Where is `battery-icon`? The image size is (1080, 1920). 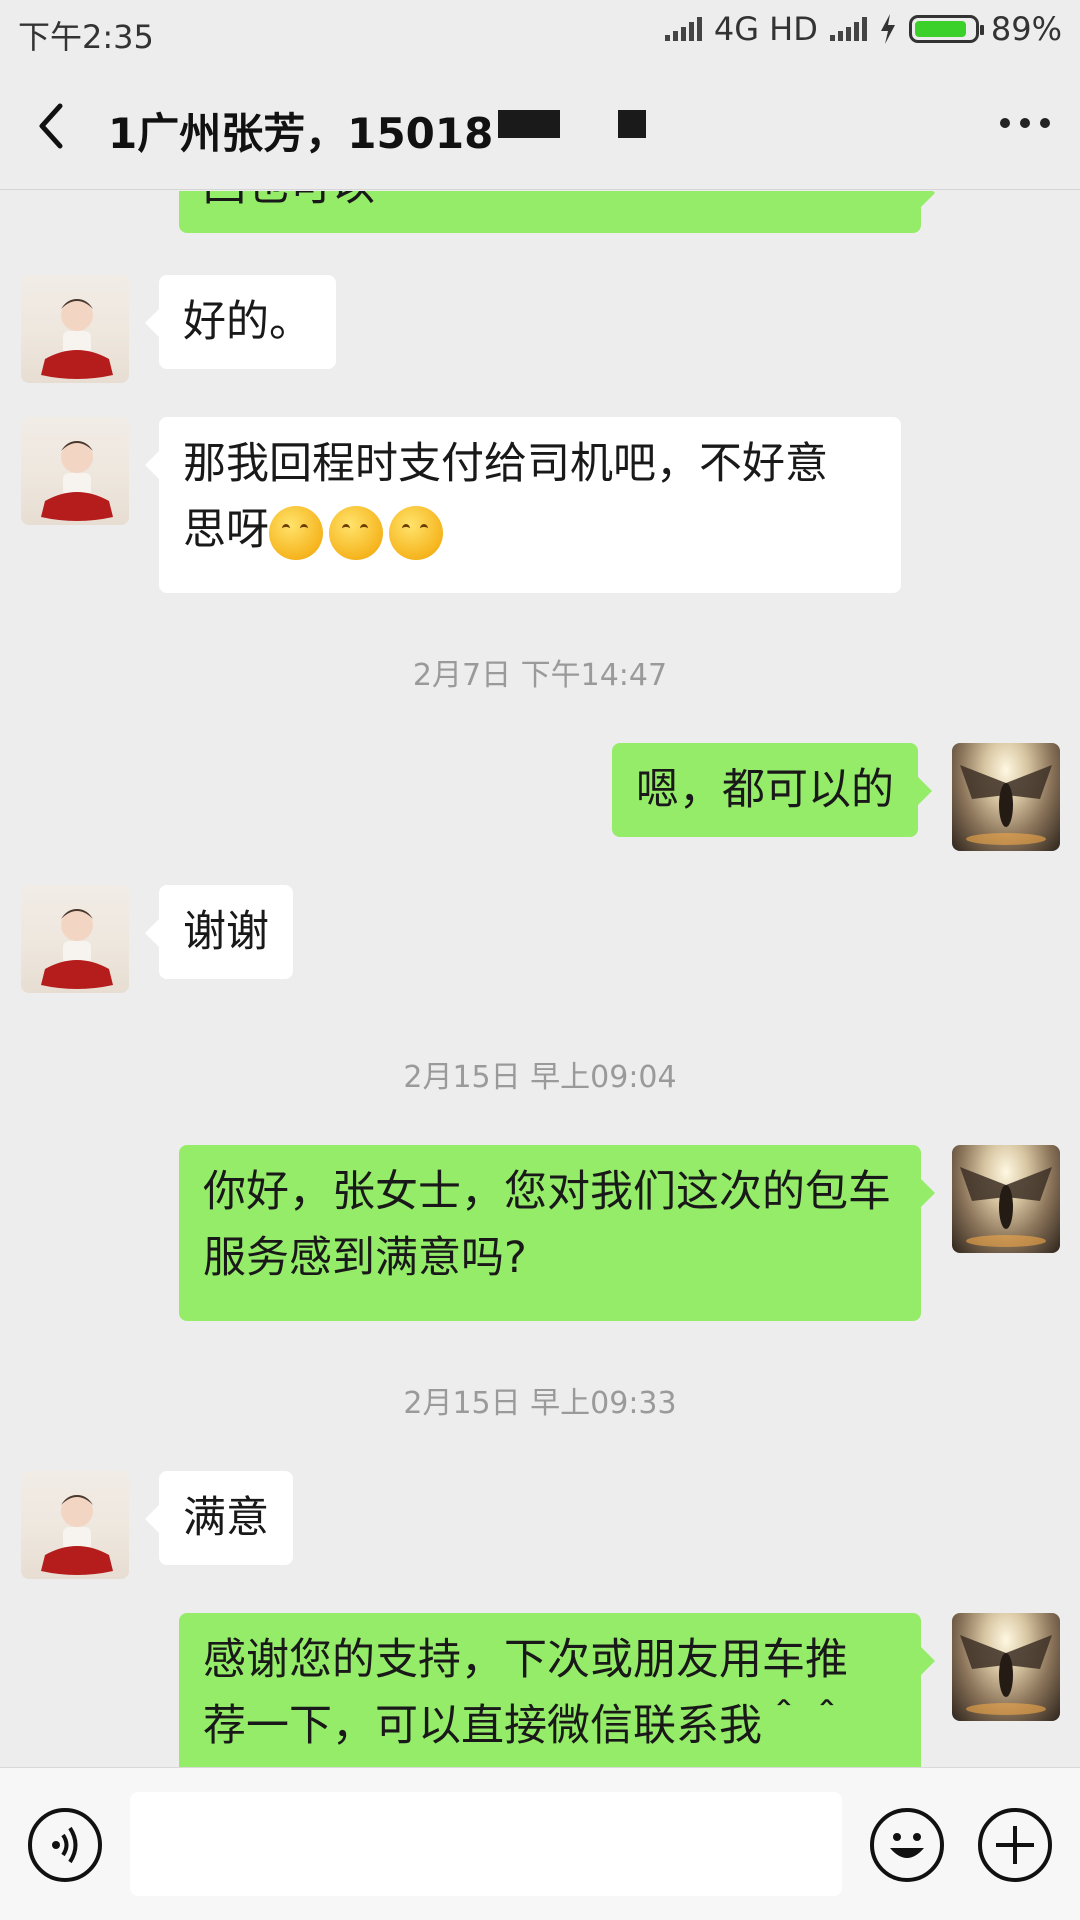 battery-icon is located at coordinates (946, 29).